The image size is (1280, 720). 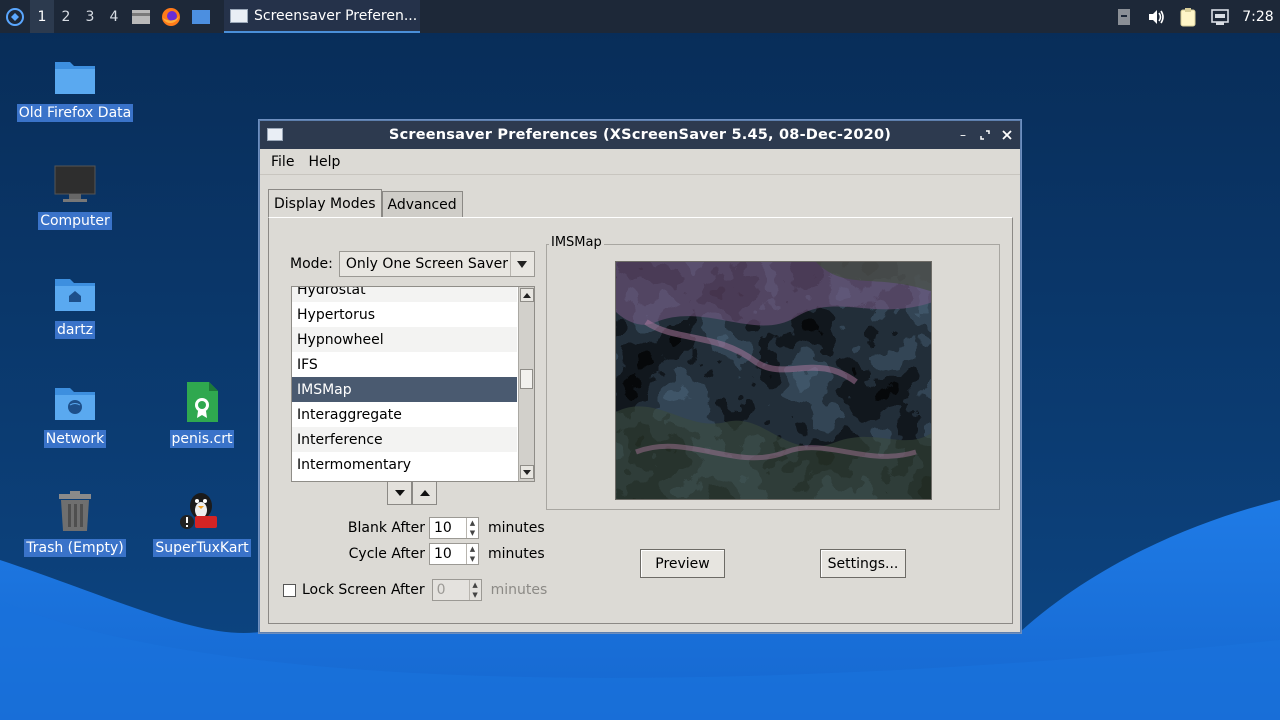 I want to click on cycle-after-spinner: 10 ▲ ▼, so click(x=454, y=554).